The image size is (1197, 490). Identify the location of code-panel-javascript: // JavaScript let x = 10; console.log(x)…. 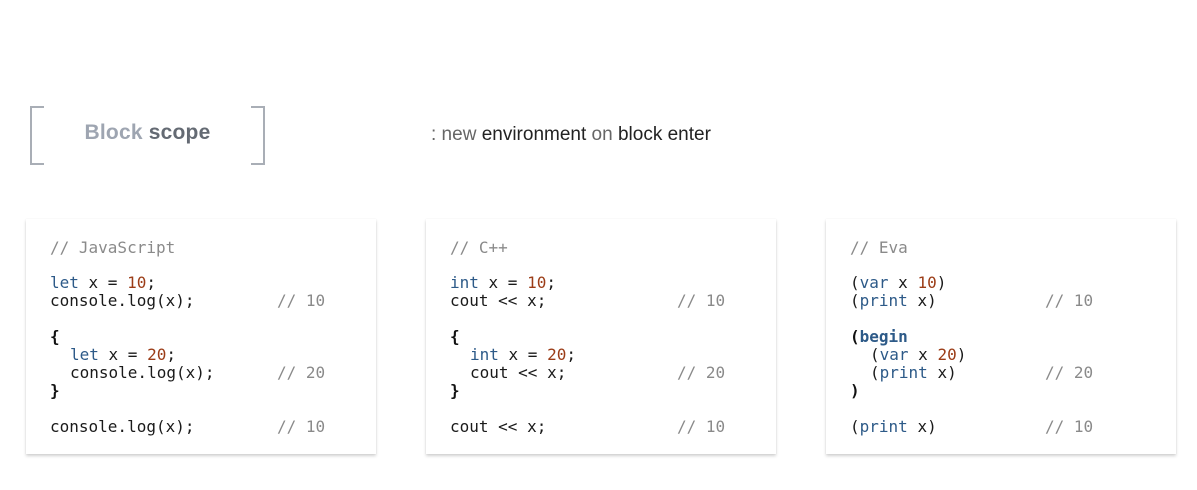
(201, 336).